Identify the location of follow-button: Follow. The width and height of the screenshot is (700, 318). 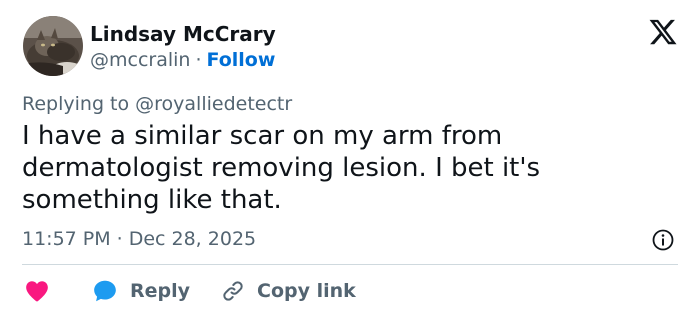
(241, 60).